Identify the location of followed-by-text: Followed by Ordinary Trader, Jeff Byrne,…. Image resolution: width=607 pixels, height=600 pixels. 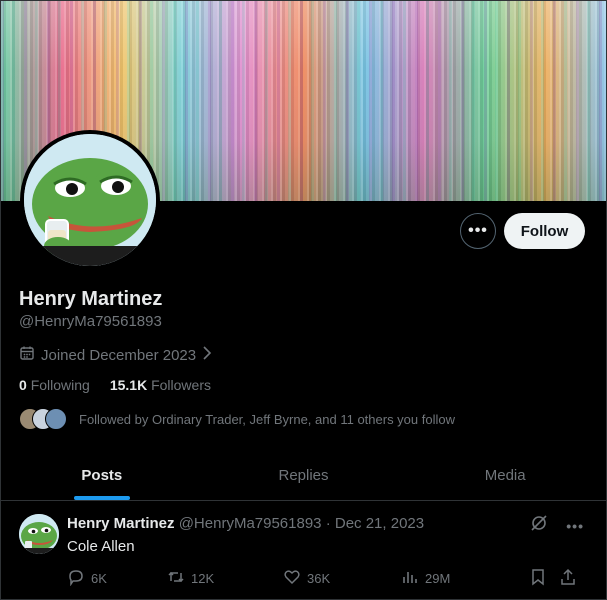
(267, 419).